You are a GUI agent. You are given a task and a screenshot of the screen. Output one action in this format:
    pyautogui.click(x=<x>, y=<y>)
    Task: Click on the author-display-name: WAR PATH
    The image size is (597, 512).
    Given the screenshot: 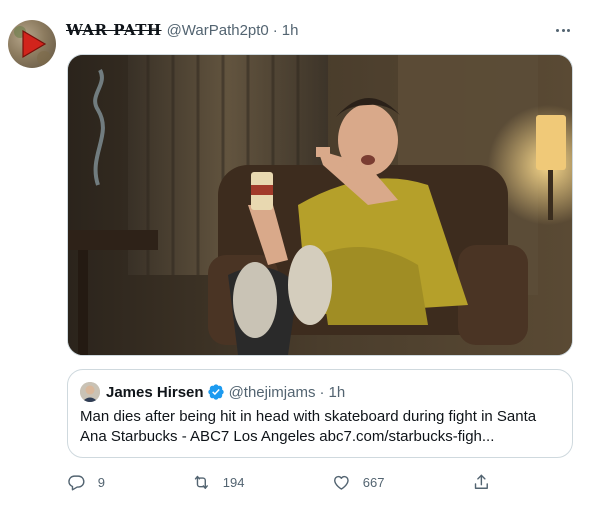 What is the action you would take?
    pyautogui.click(x=114, y=30)
    